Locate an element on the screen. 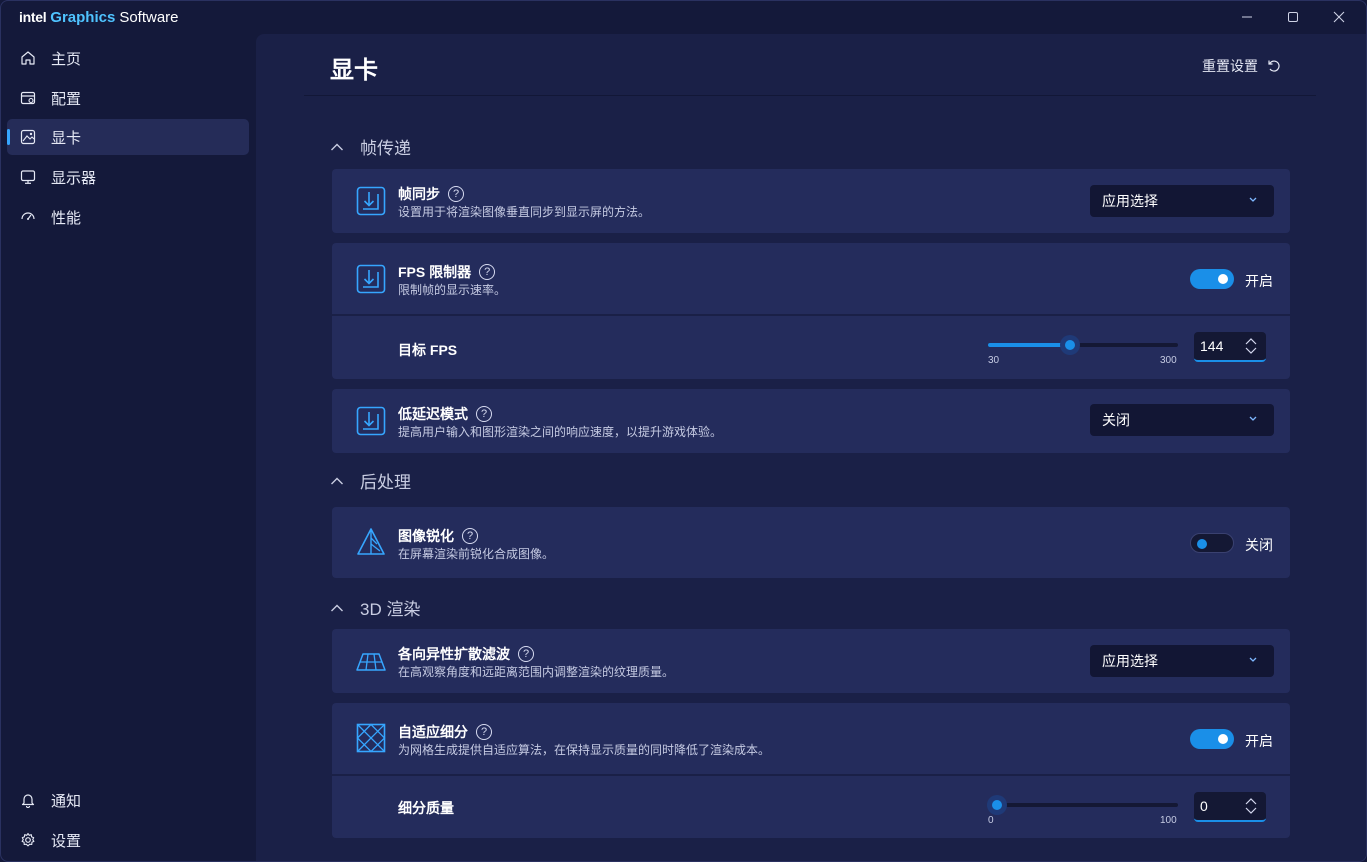 The height and width of the screenshot is (862, 1367). tessellation-title: 自适应细分 ? is located at coordinates (445, 732).